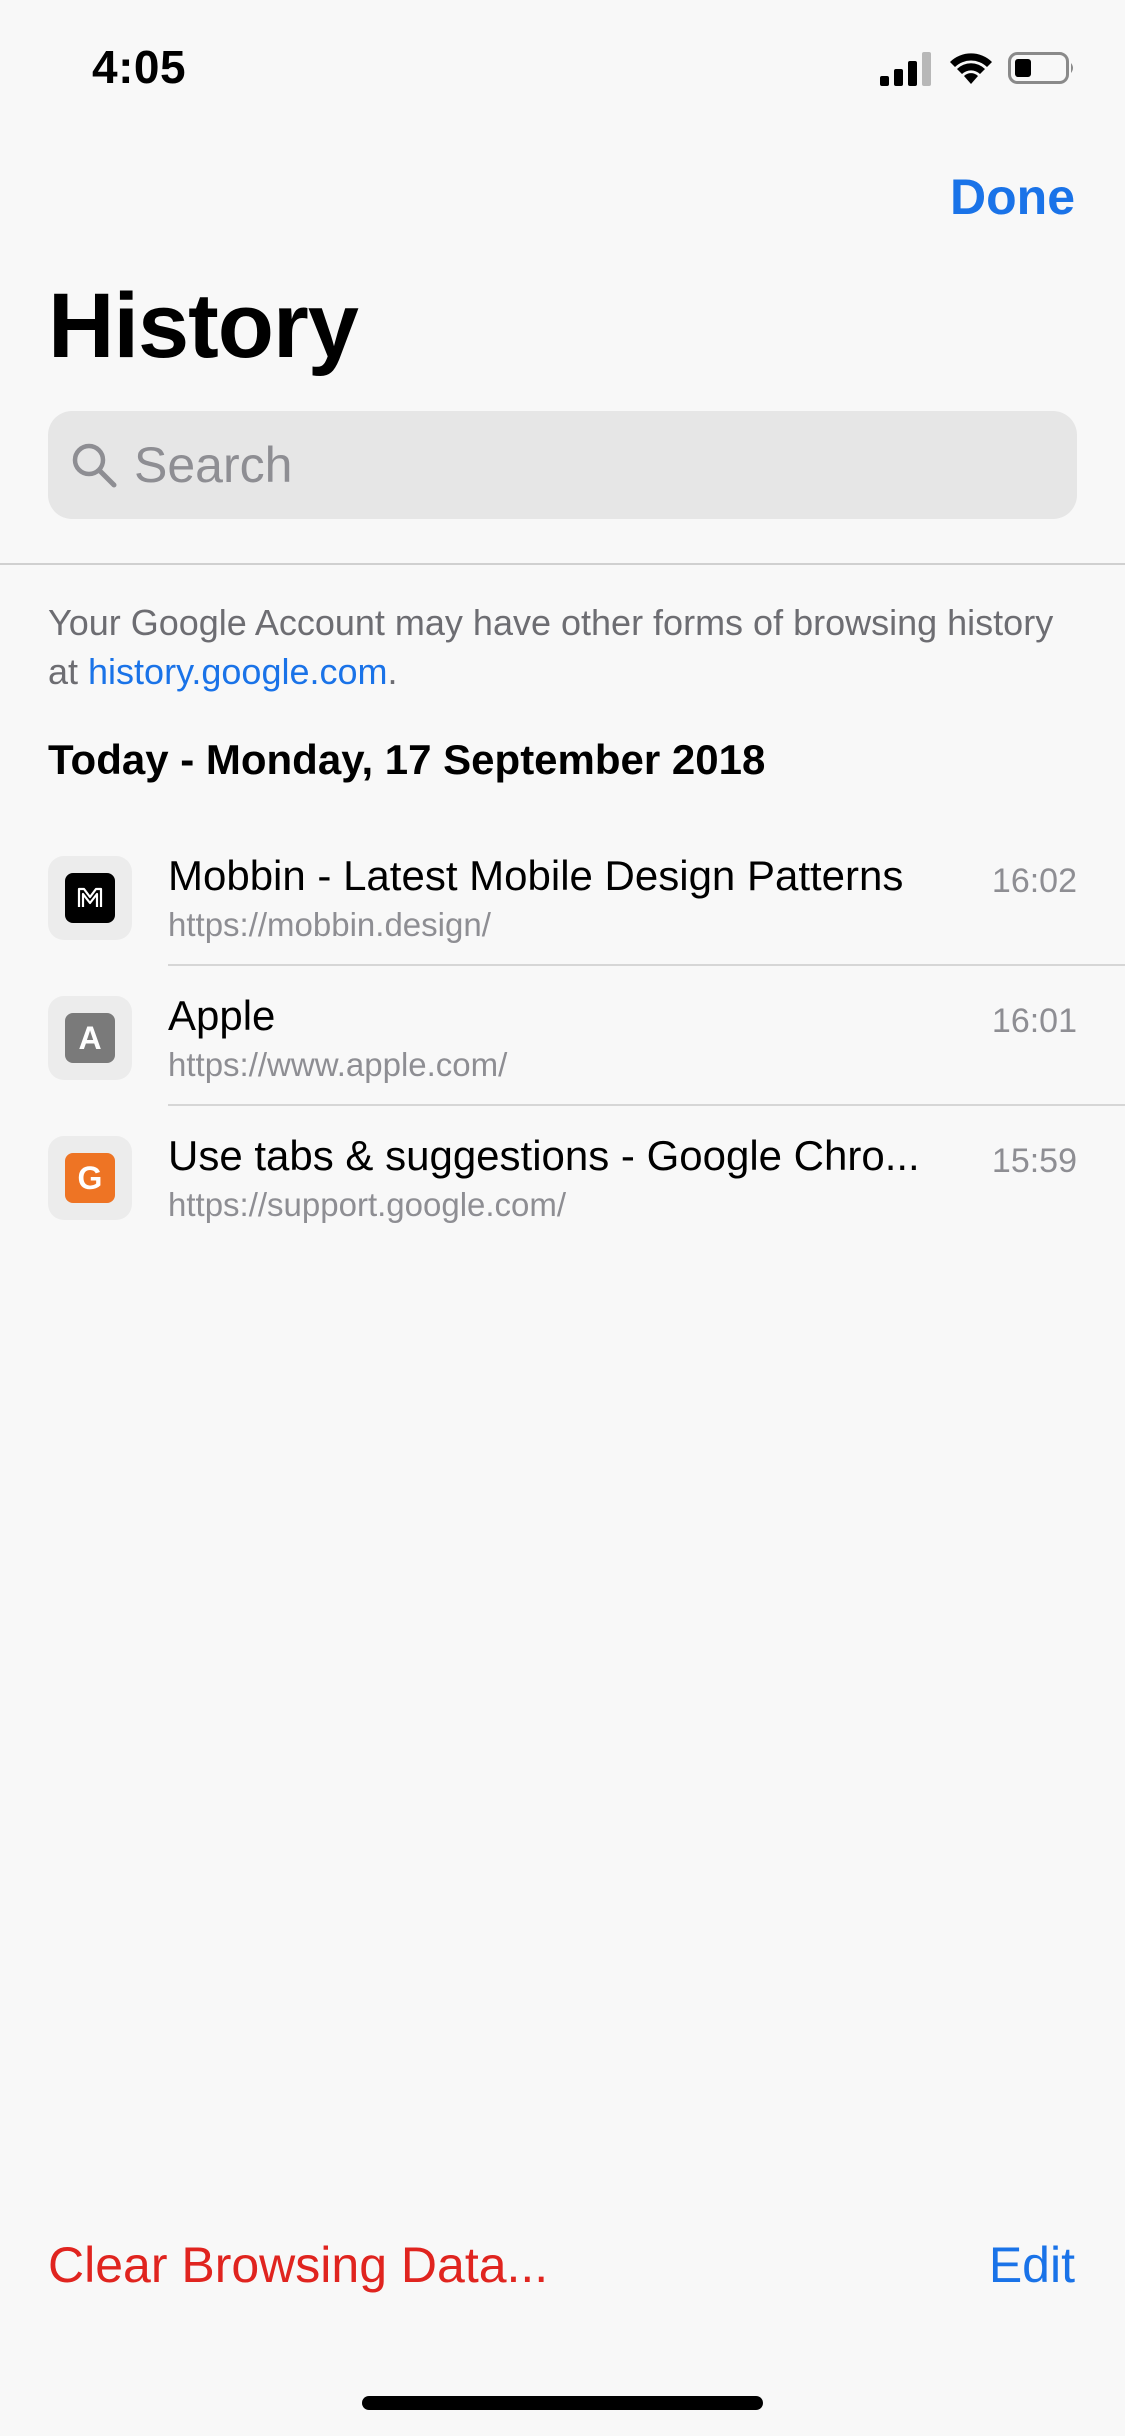  What do you see at coordinates (338, 1064) in the screenshot?
I see `history-item-url: https://www.apple.com/` at bounding box center [338, 1064].